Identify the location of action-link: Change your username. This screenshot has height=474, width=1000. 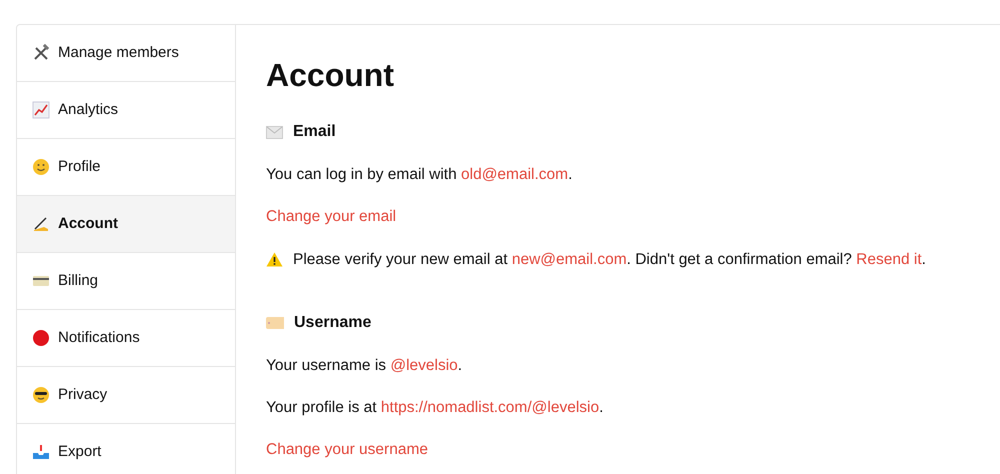
(347, 449).